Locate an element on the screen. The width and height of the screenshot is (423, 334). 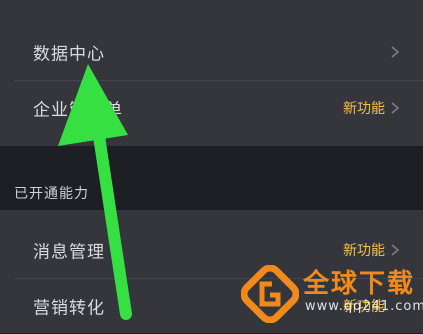
watermark: 全球下载 www.qq241.com is located at coordinates (332, 296).